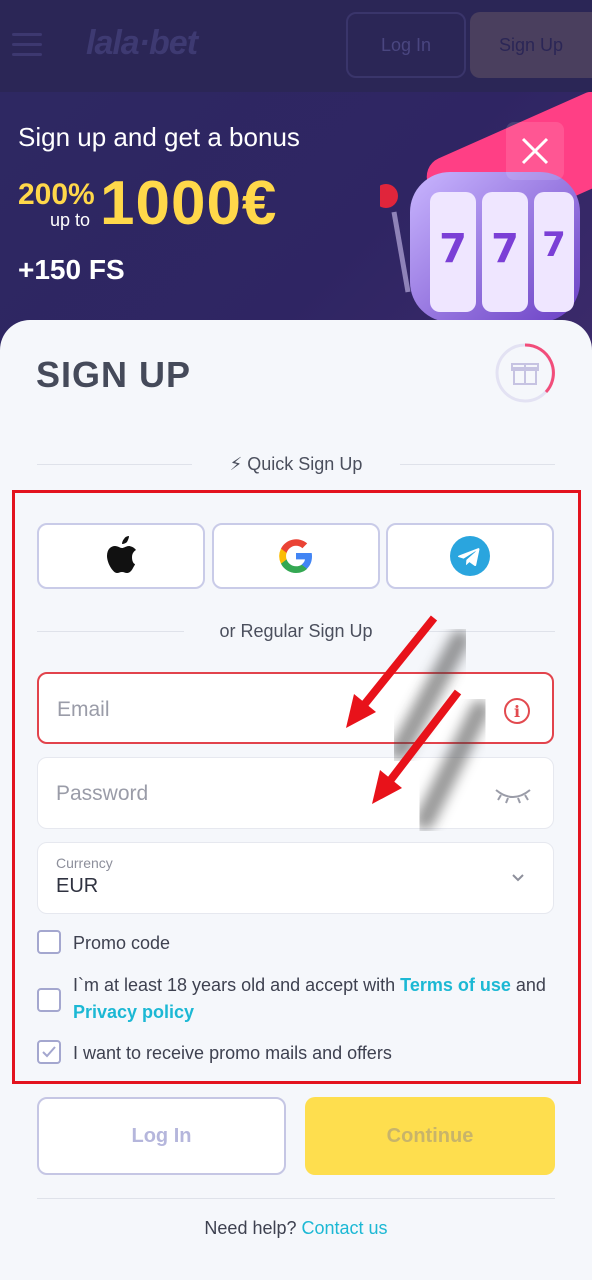 This screenshot has width=592, height=1280. I want to click on close-banner-button, so click(535, 151).